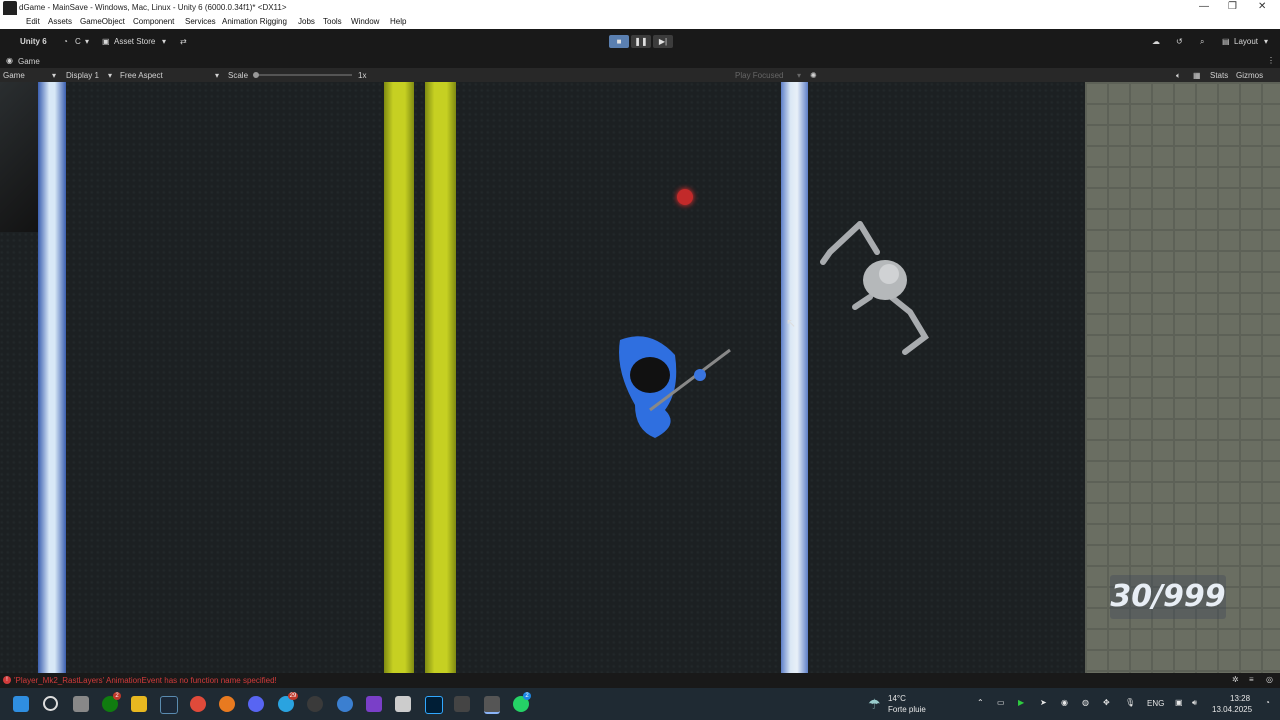  What do you see at coordinates (304, 75) in the screenshot?
I see `scale-slider-track` at bounding box center [304, 75].